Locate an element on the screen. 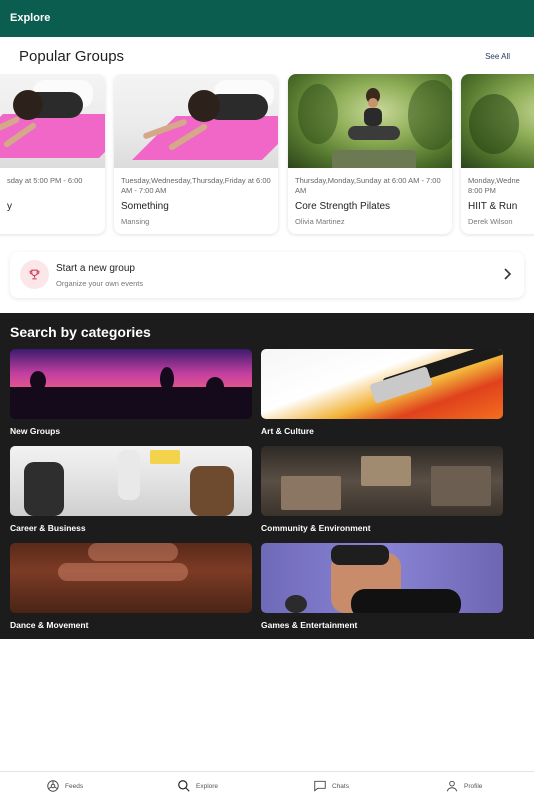 The image size is (534, 800). categories-title: Search by categories is located at coordinates (80, 332).